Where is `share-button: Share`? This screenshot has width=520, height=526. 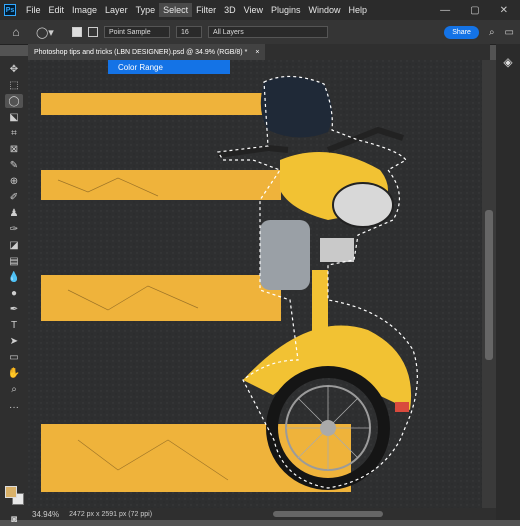
share-button: Share is located at coordinates (461, 32).